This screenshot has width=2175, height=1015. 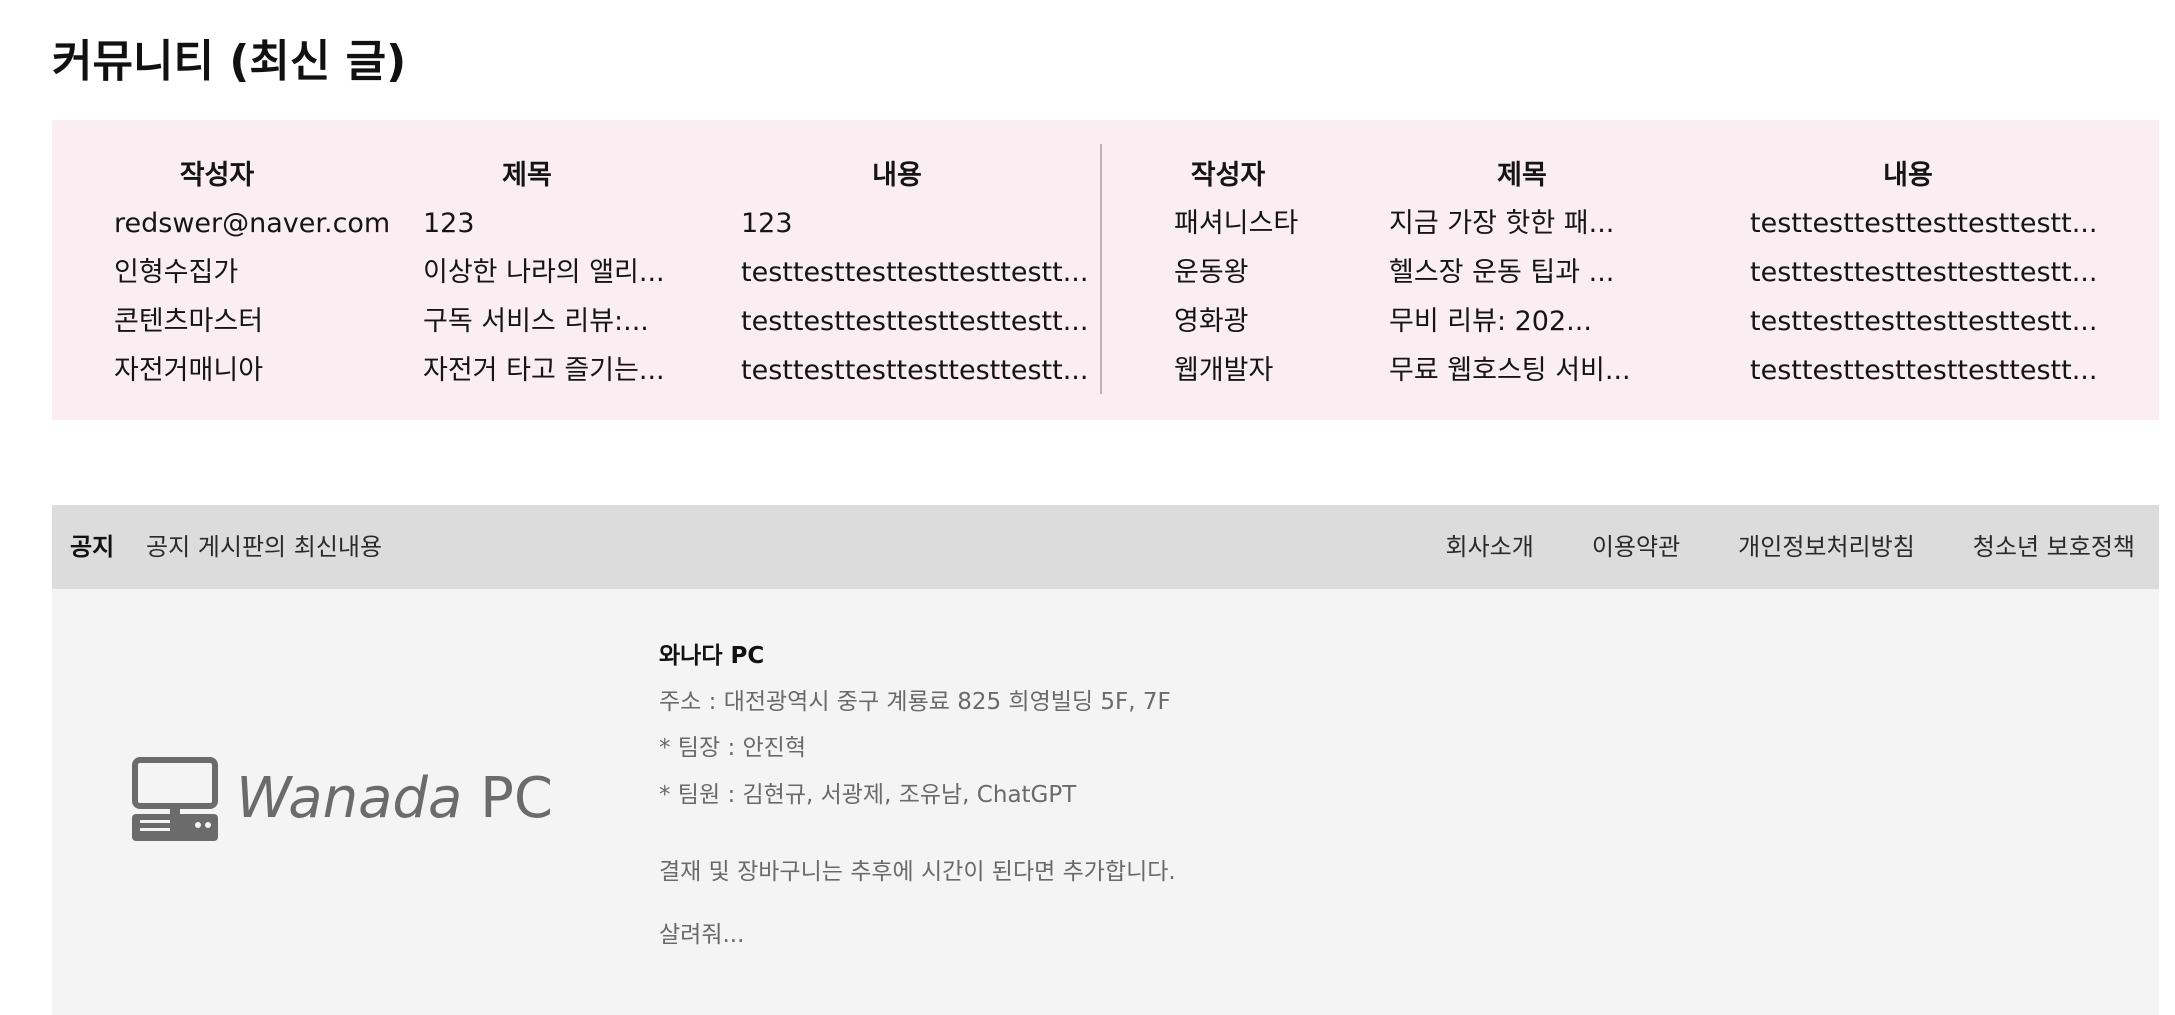 I want to click on left-header-title: 제목, so click(x=527, y=175).